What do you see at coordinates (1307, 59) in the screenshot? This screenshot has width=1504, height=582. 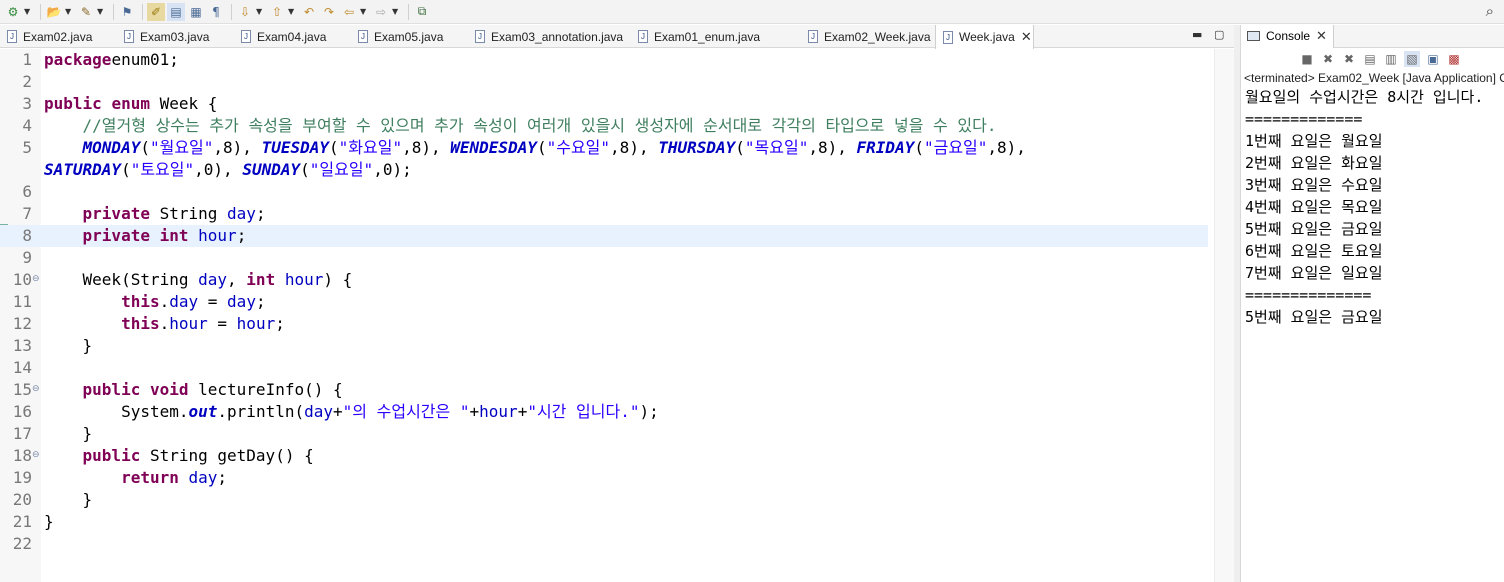 I see `terminate-icon: ■` at bounding box center [1307, 59].